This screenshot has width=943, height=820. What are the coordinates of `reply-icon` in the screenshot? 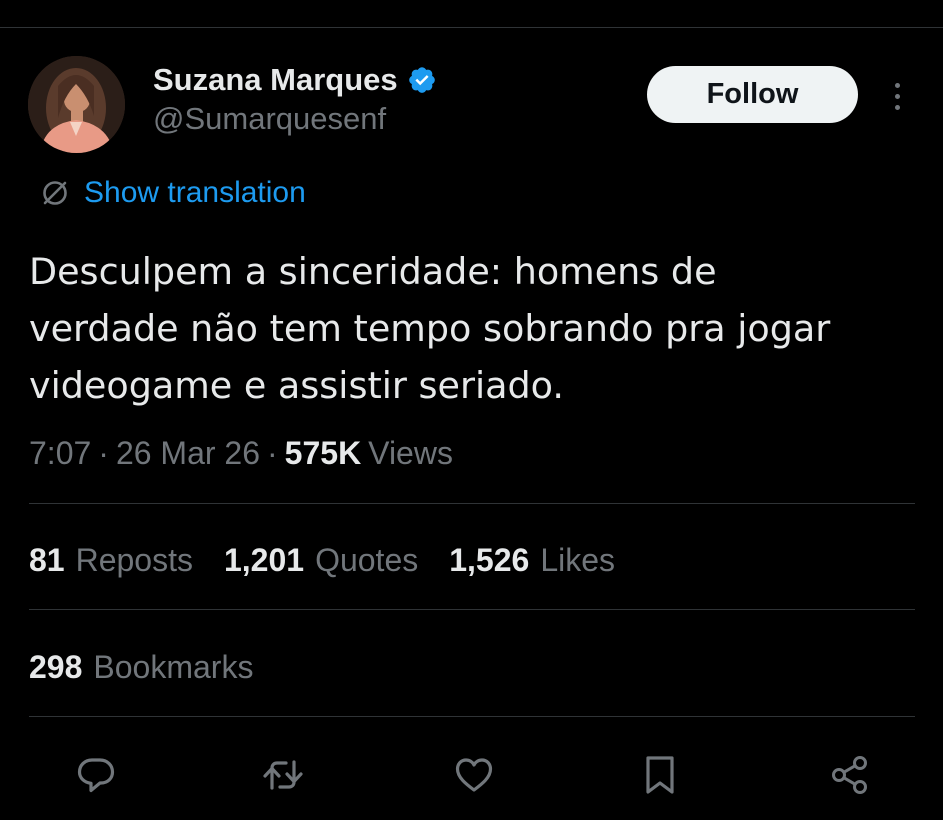 It's located at (96, 775).